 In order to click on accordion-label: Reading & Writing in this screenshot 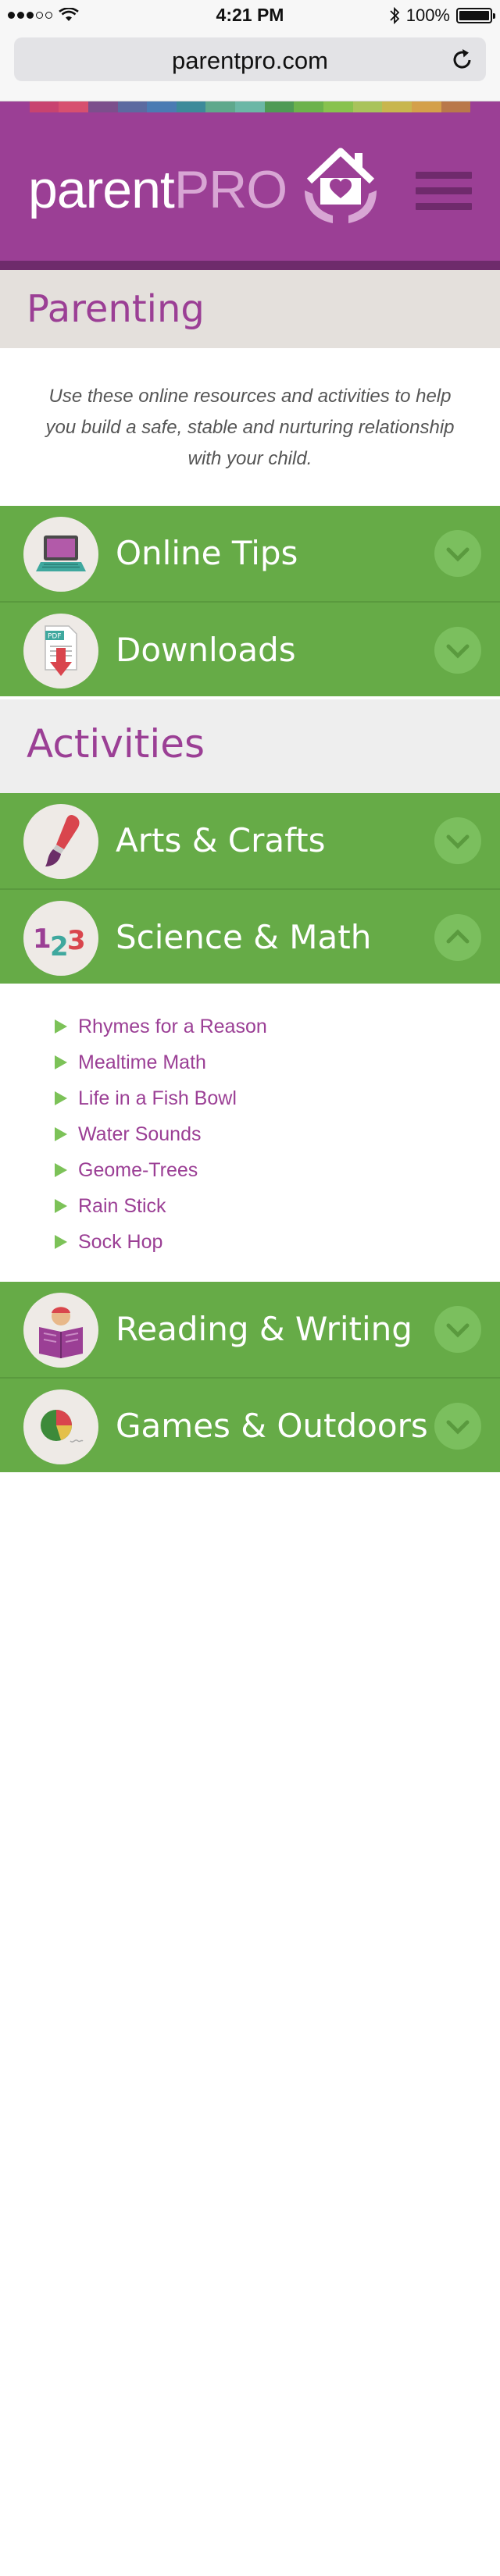, I will do `click(264, 1329)`.